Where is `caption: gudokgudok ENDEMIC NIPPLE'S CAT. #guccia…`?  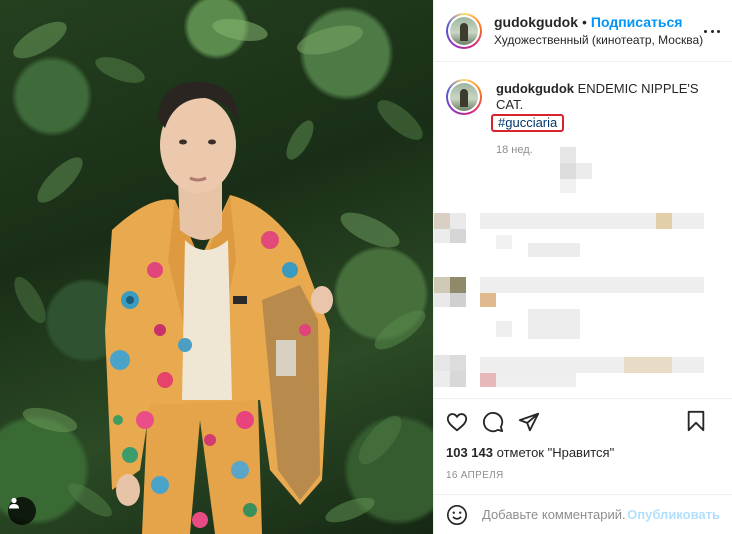
caption: gudokgudok ENDEMIC NIPPLE'S CAT. #guccia… is located at coordinates (583, 118).